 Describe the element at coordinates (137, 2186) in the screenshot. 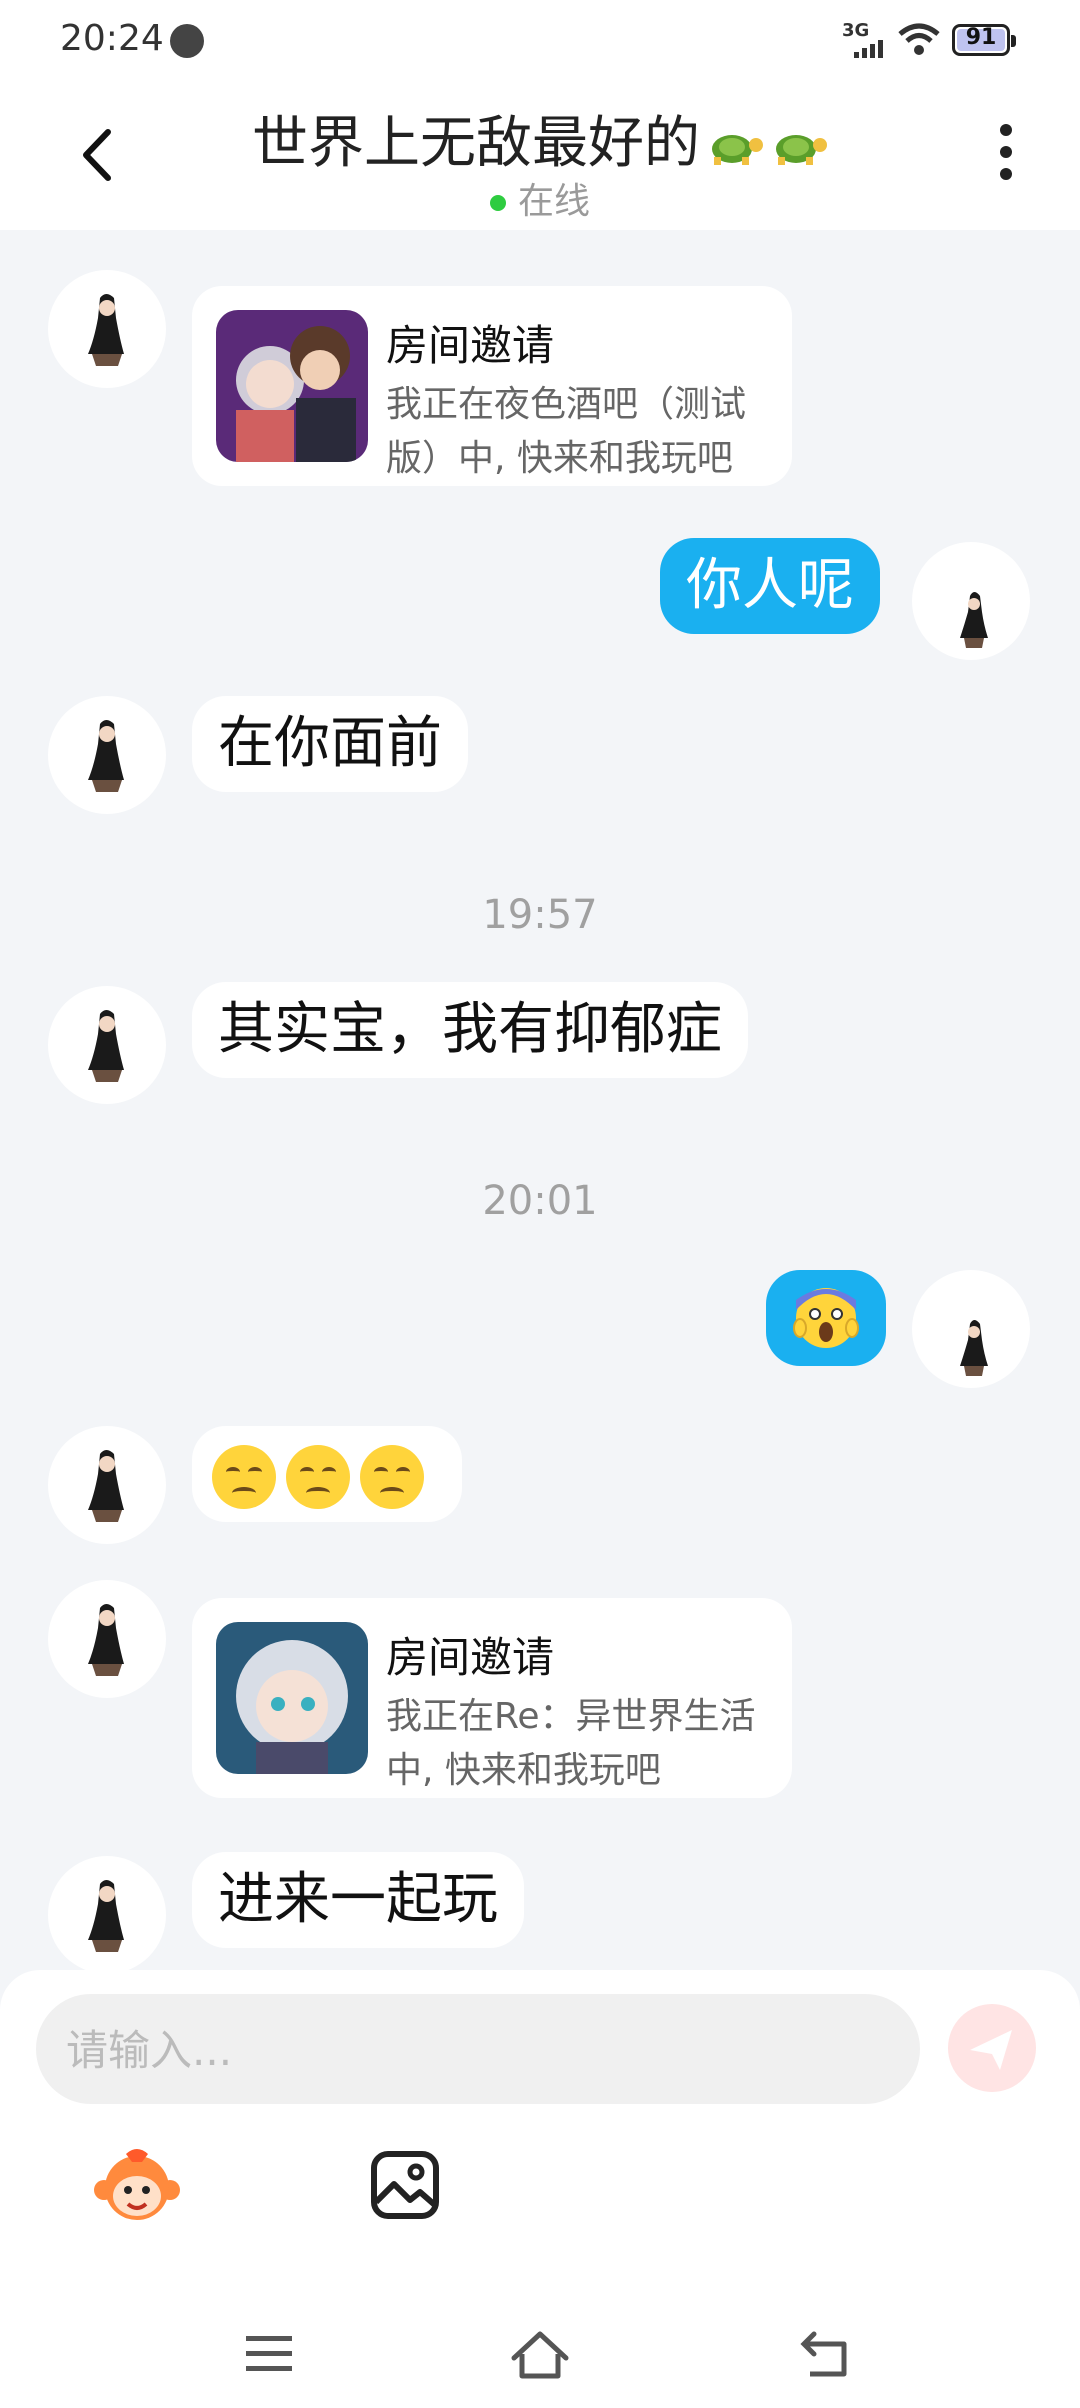

I see `monkey-sticker-icon` at that location.